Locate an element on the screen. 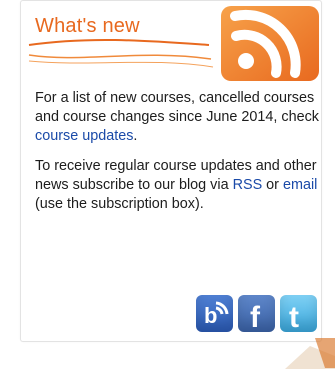 The width and height of the screenshot is (335, 369). blog-icon: b is located at coordinates (214, 313).